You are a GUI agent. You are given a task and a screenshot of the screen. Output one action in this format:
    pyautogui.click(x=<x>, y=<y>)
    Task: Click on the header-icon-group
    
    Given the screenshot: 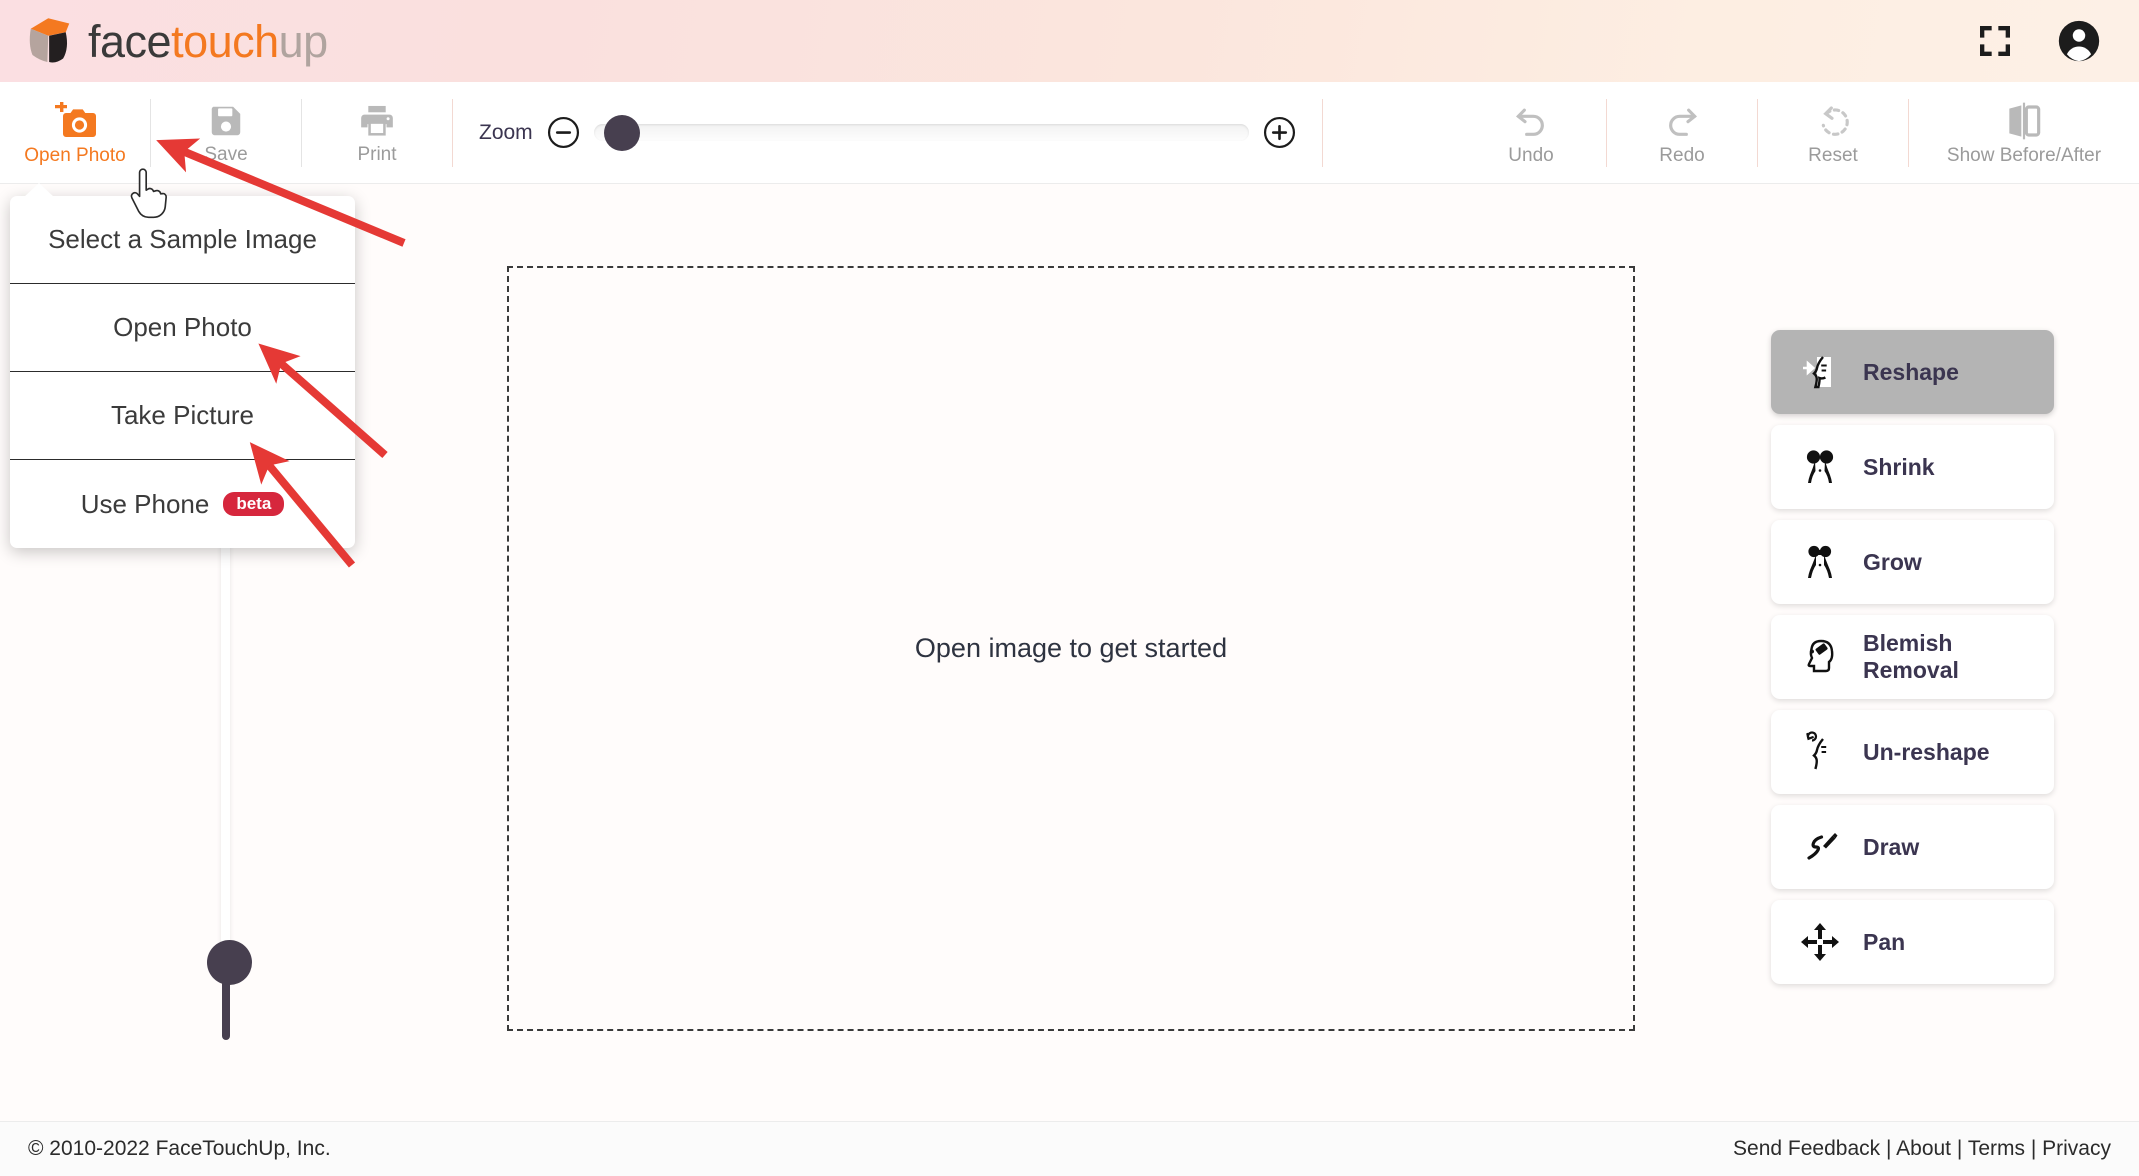 What is the action you would take?
    pyautogui.click(x=2038, y=41)
    